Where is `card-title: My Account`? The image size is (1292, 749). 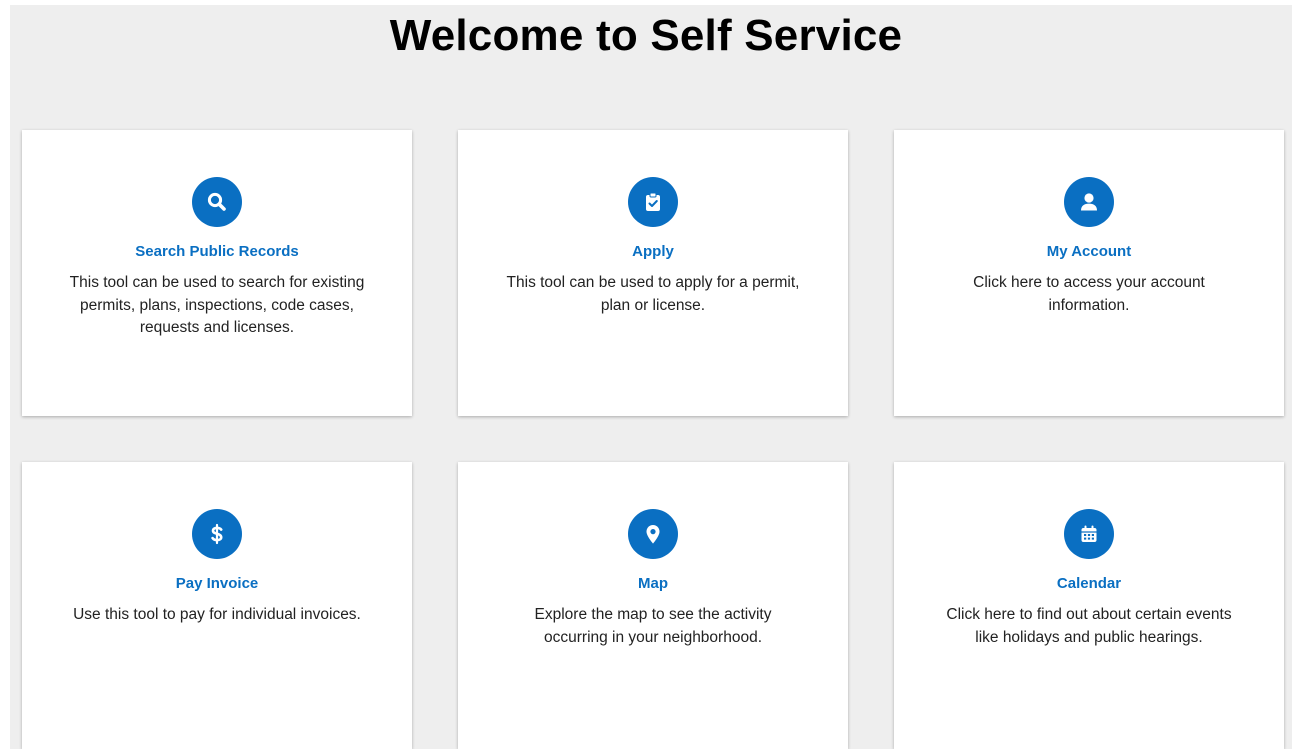
card-title: My Account is located at coordinates (1089, 252).